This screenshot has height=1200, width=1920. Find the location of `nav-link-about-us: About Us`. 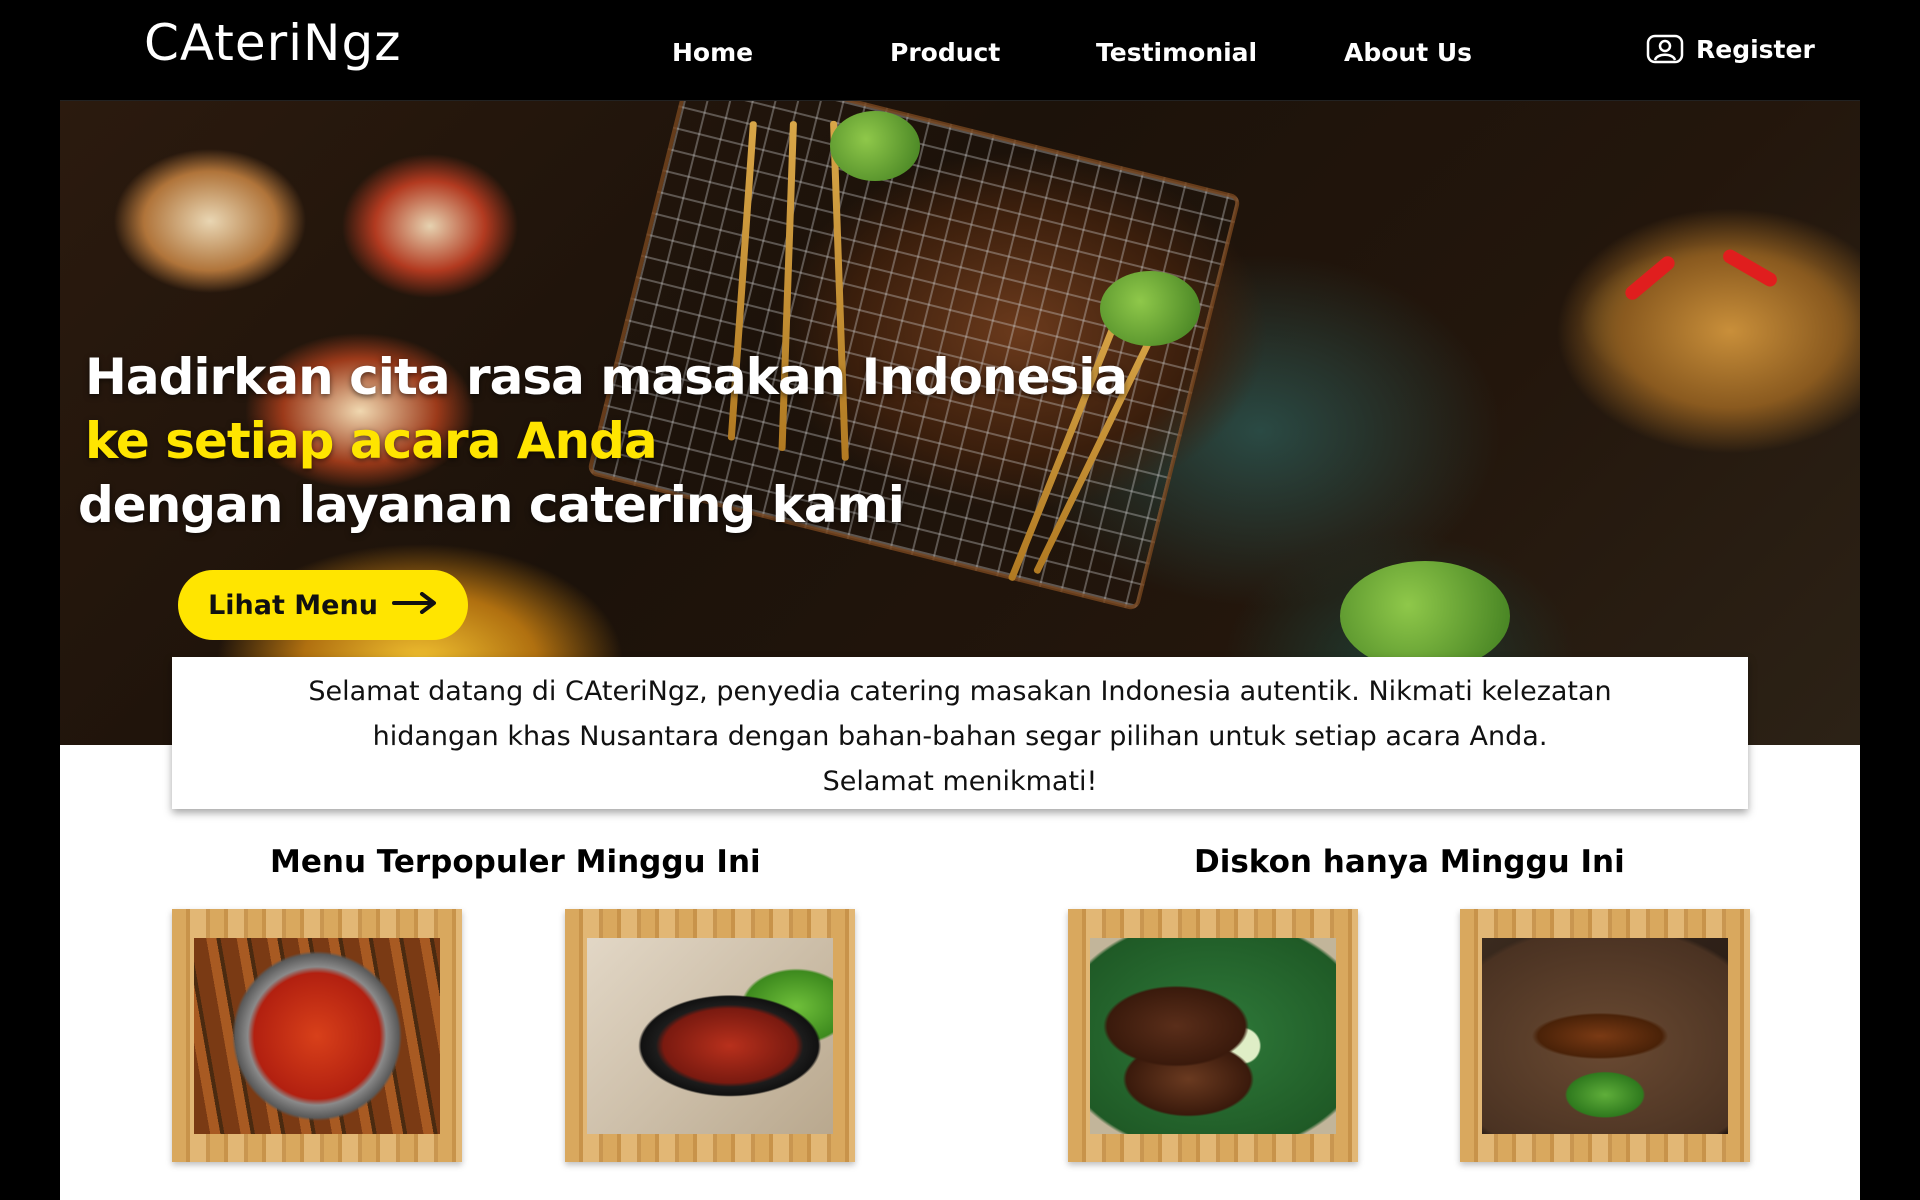

nav-link-about-us: About Us is located at coordinates (1408, 52).